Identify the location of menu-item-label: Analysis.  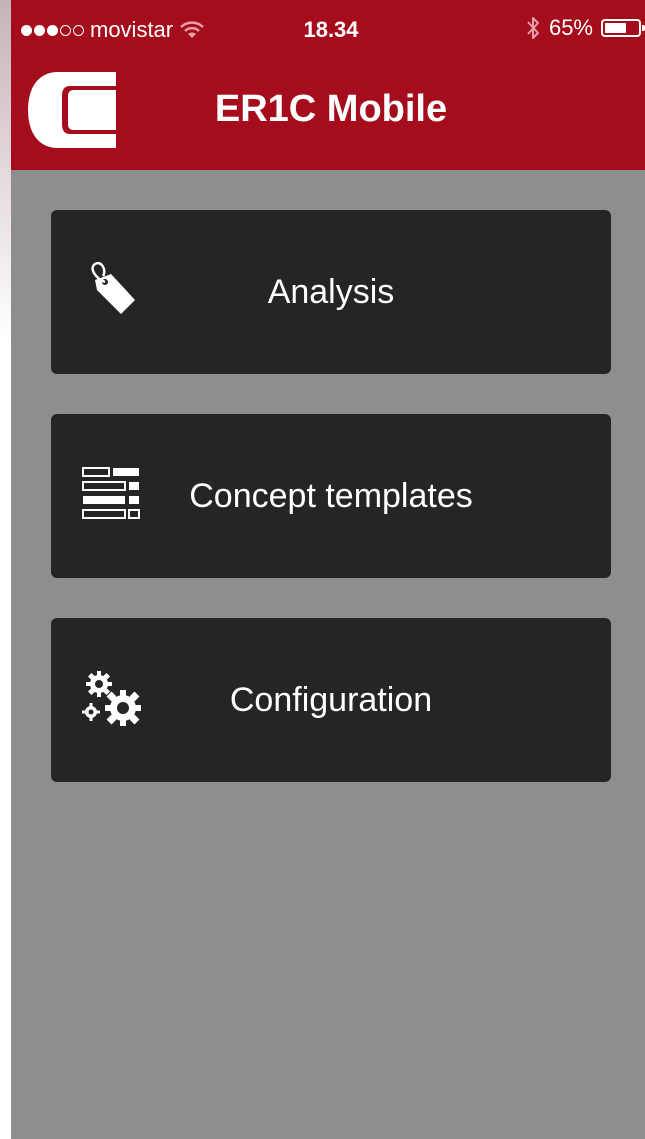
(331, 292).